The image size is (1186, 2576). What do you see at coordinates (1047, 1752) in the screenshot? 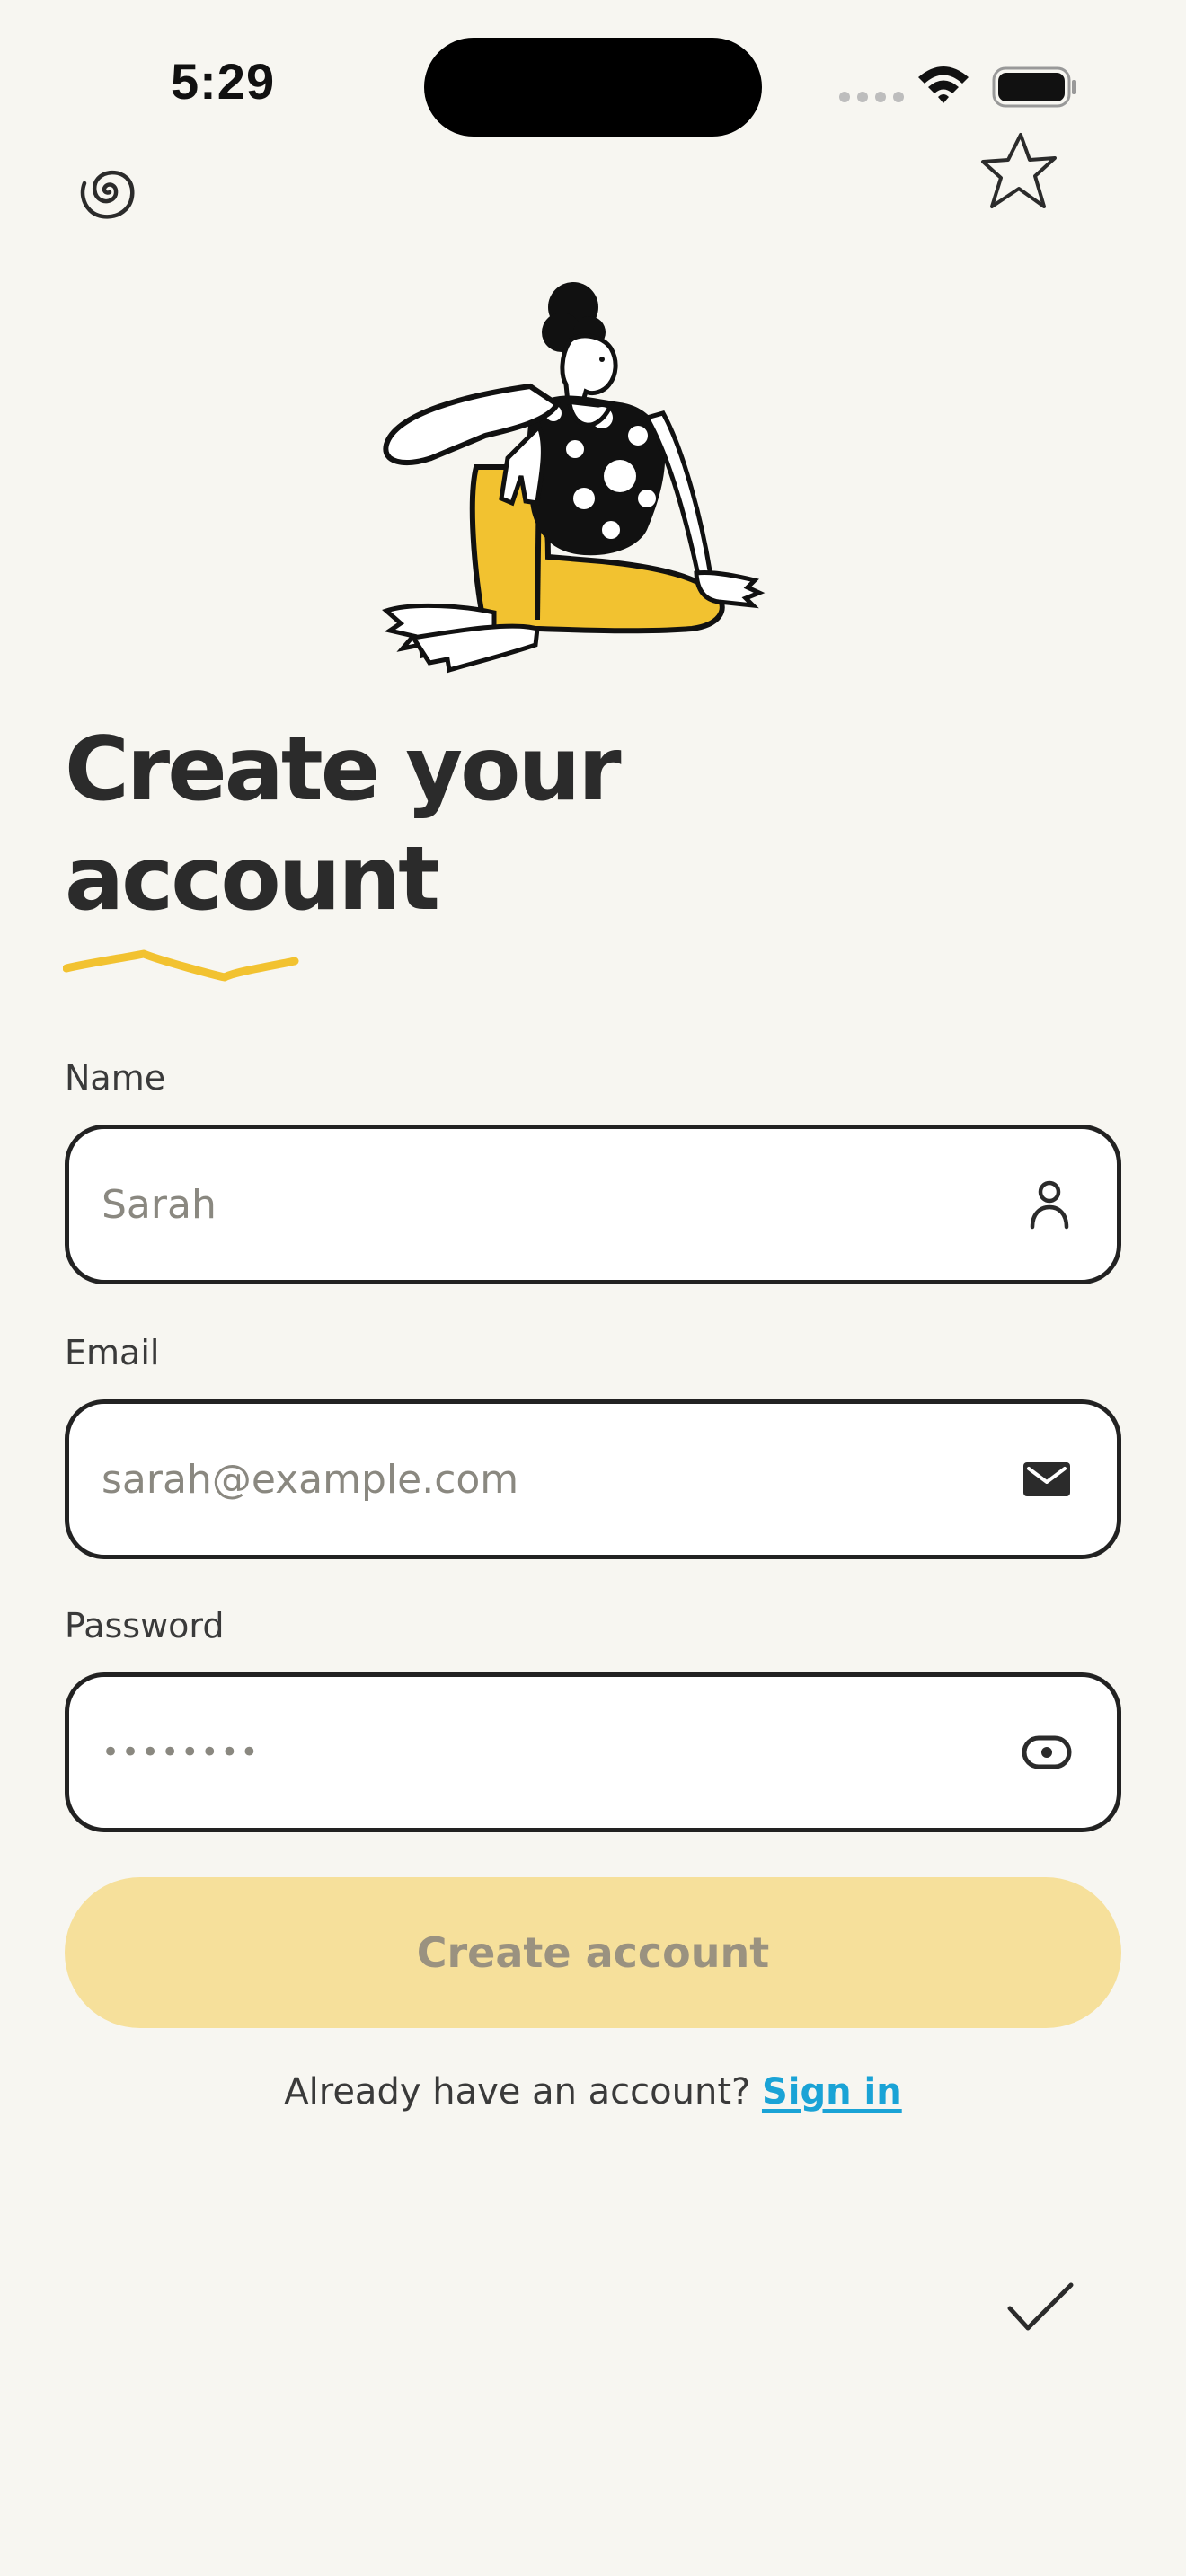
I see `eye-icon` at bounding box center [1047, 1752].